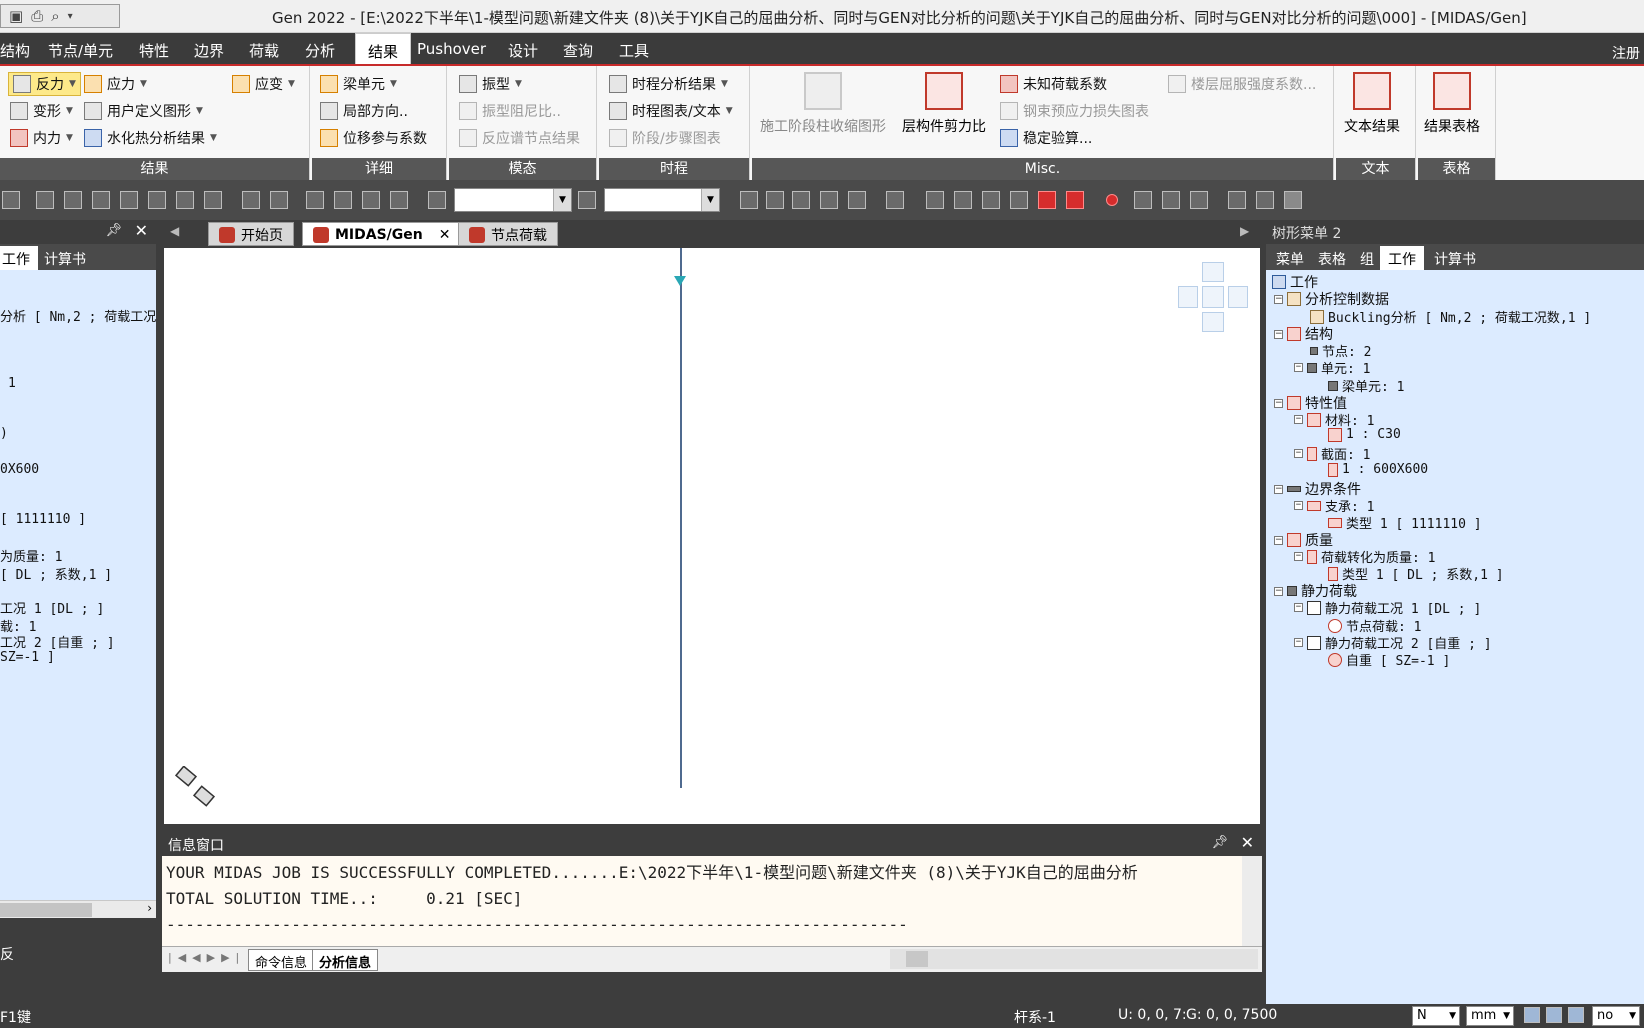 This screenshot has width=1644, height=1028. I want to click on shear-ratio-button: 层构件剪力比, so click(944, 104).